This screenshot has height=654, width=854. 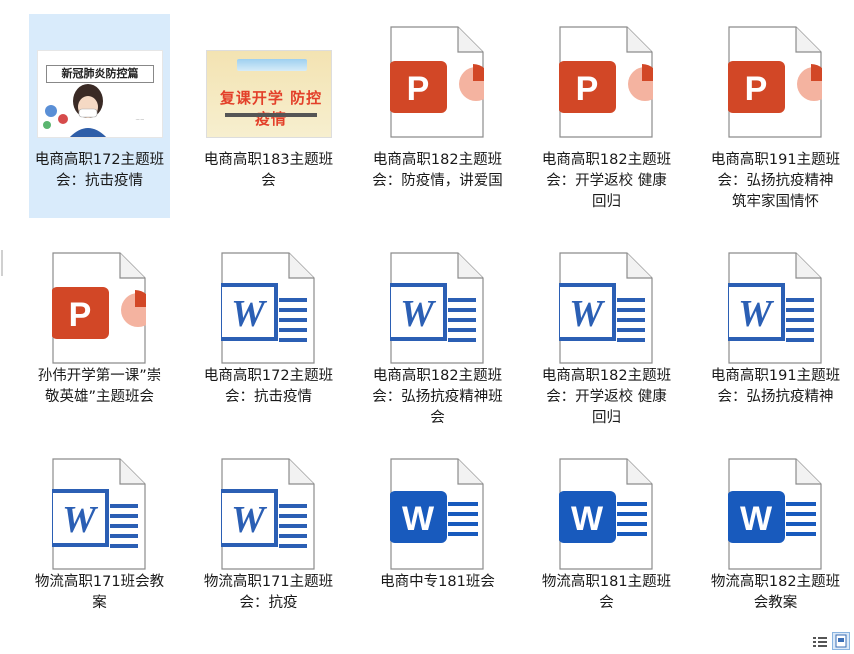 I want to click on file-name-label: 电商高职182主题班会：弘扬抗疫精神班会, so click(x=437, y=397).